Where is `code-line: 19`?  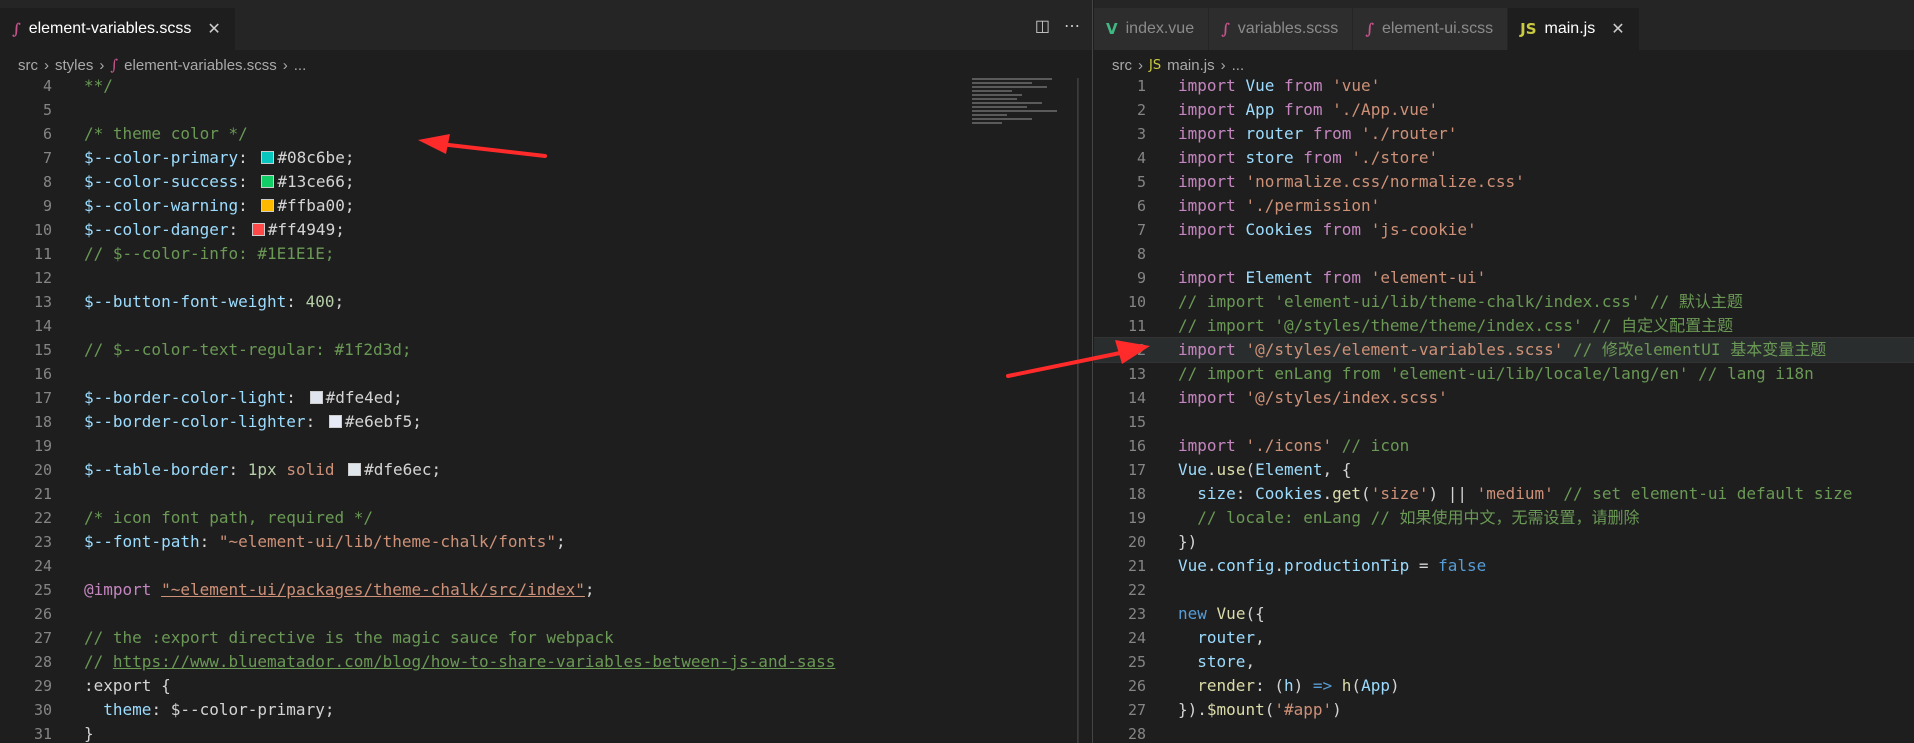
code-line: 19 is located at coordinates (546, 446).